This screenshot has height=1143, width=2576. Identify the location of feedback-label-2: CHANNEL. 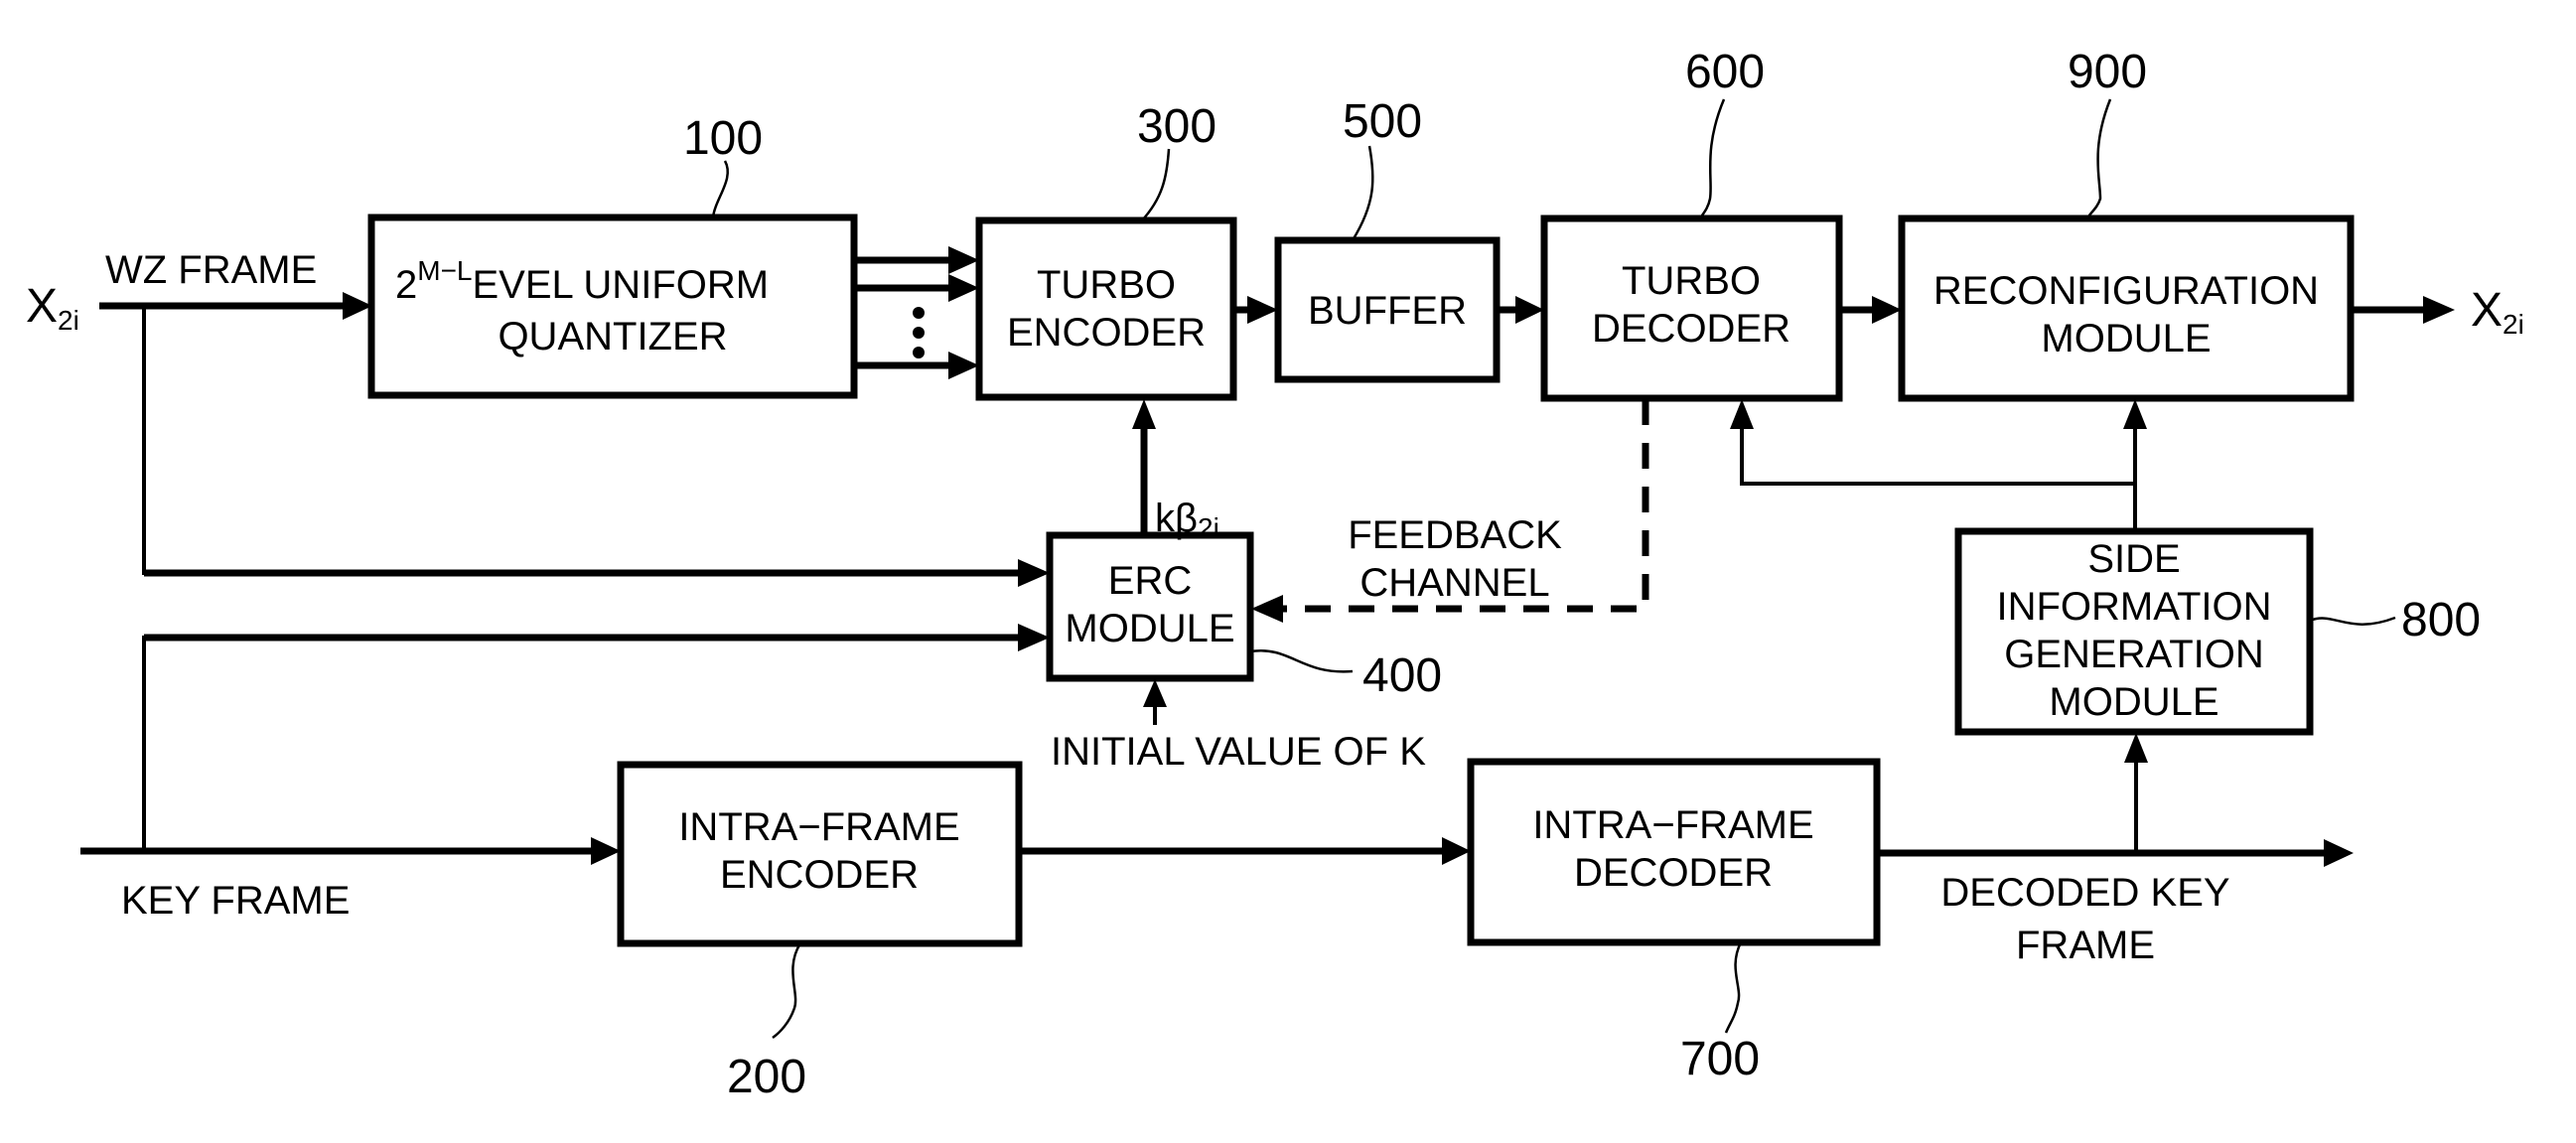
(1454, 583).